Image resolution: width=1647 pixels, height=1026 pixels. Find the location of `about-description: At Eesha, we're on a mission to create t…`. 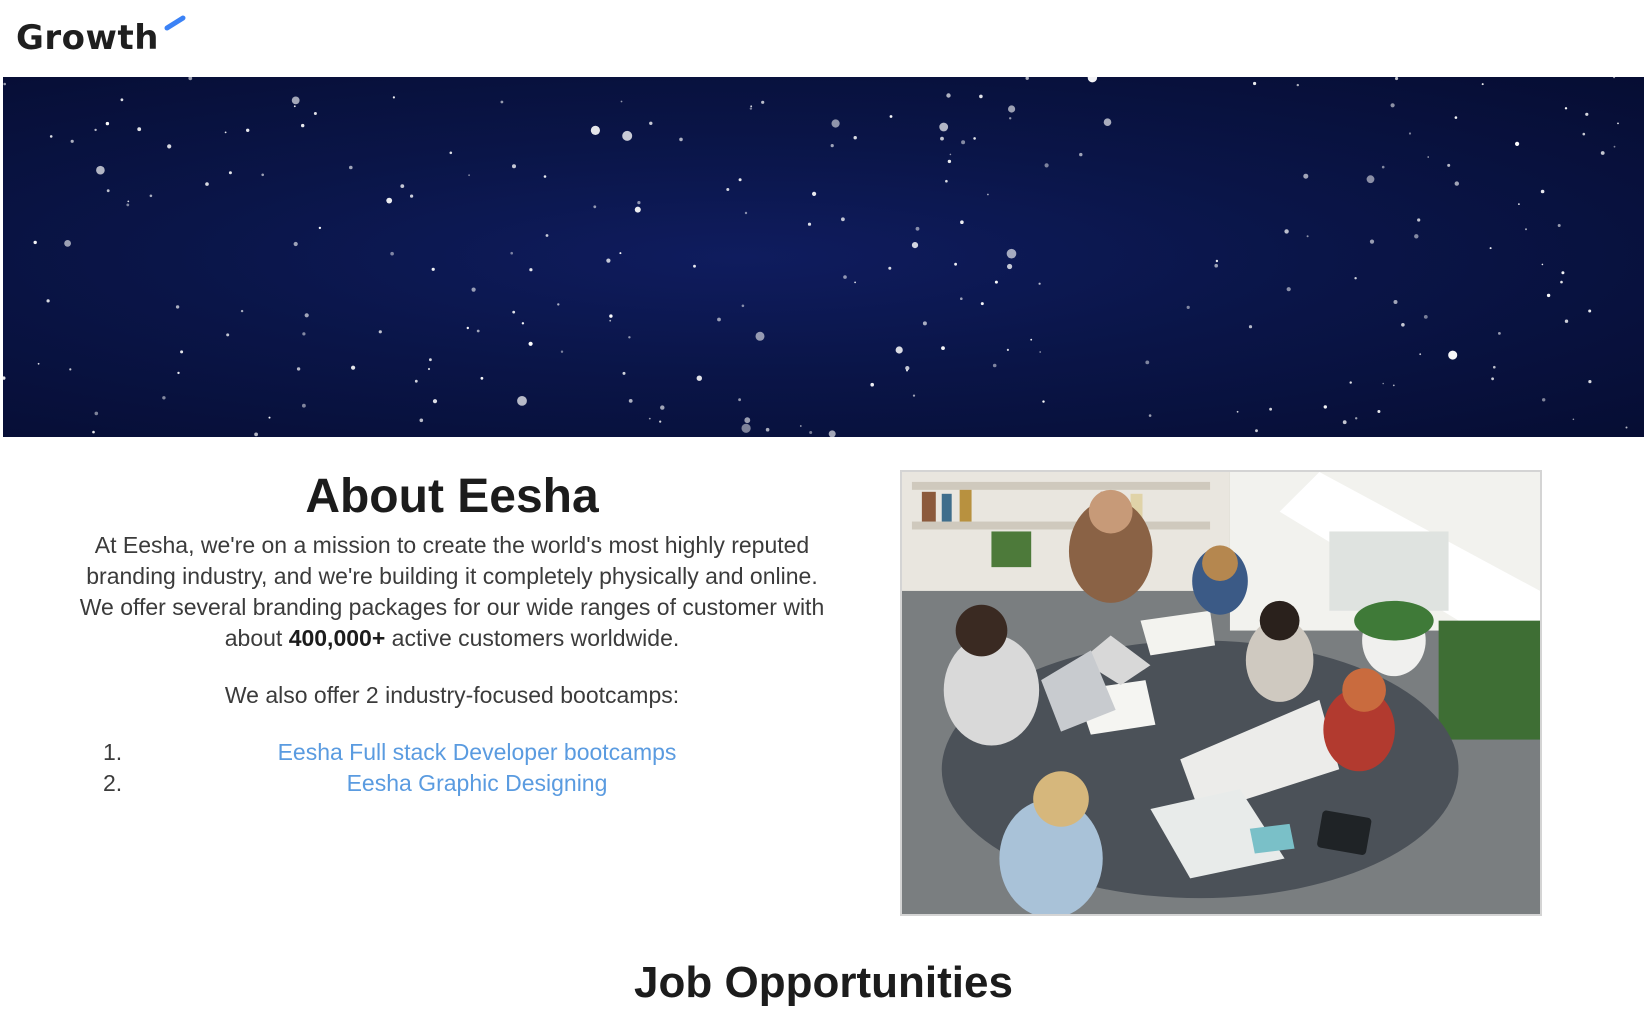

about-description: At Eesha, we're on a mission to create t… is located at coordinates (452, 592).